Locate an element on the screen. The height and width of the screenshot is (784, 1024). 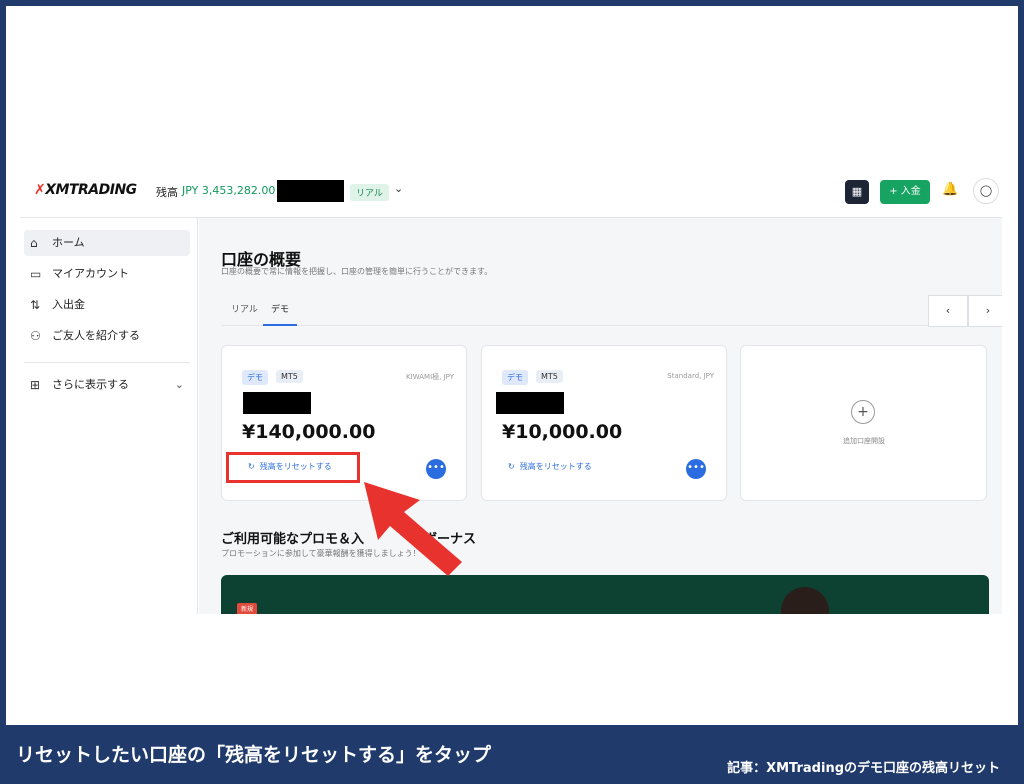
article-title: 記事：XMTradingのデモ口座の残高リセット is located at coordinates (863, 768).